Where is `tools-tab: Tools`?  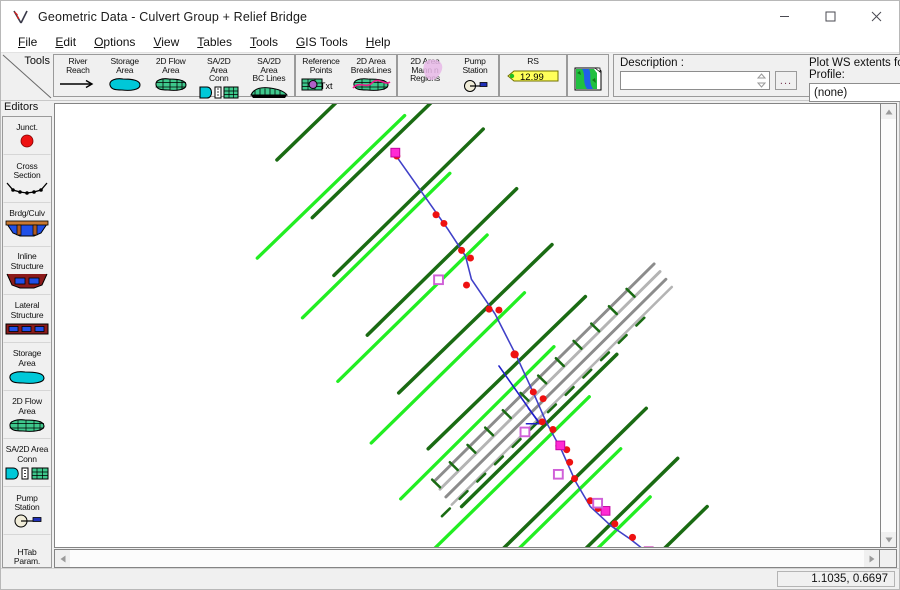
tools-tab: Tools is located at coordinates (27, 76).